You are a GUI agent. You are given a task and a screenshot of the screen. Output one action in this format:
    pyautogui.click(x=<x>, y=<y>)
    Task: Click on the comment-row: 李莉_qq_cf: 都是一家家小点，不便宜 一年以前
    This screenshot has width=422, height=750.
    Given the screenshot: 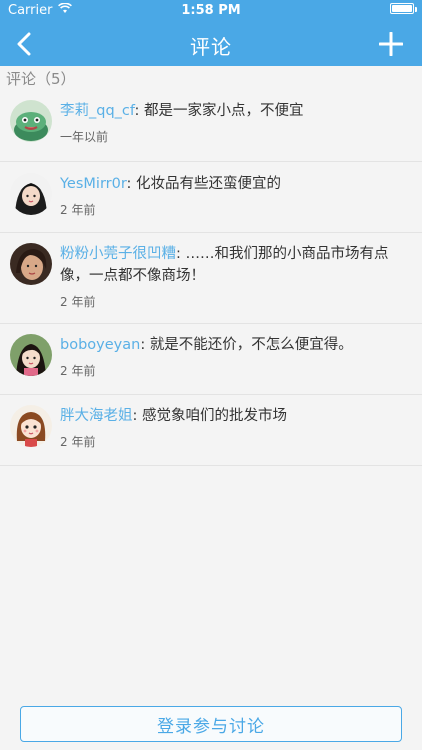 What is the action you would take?
    pyautogui.click(x=211, y=126)
    